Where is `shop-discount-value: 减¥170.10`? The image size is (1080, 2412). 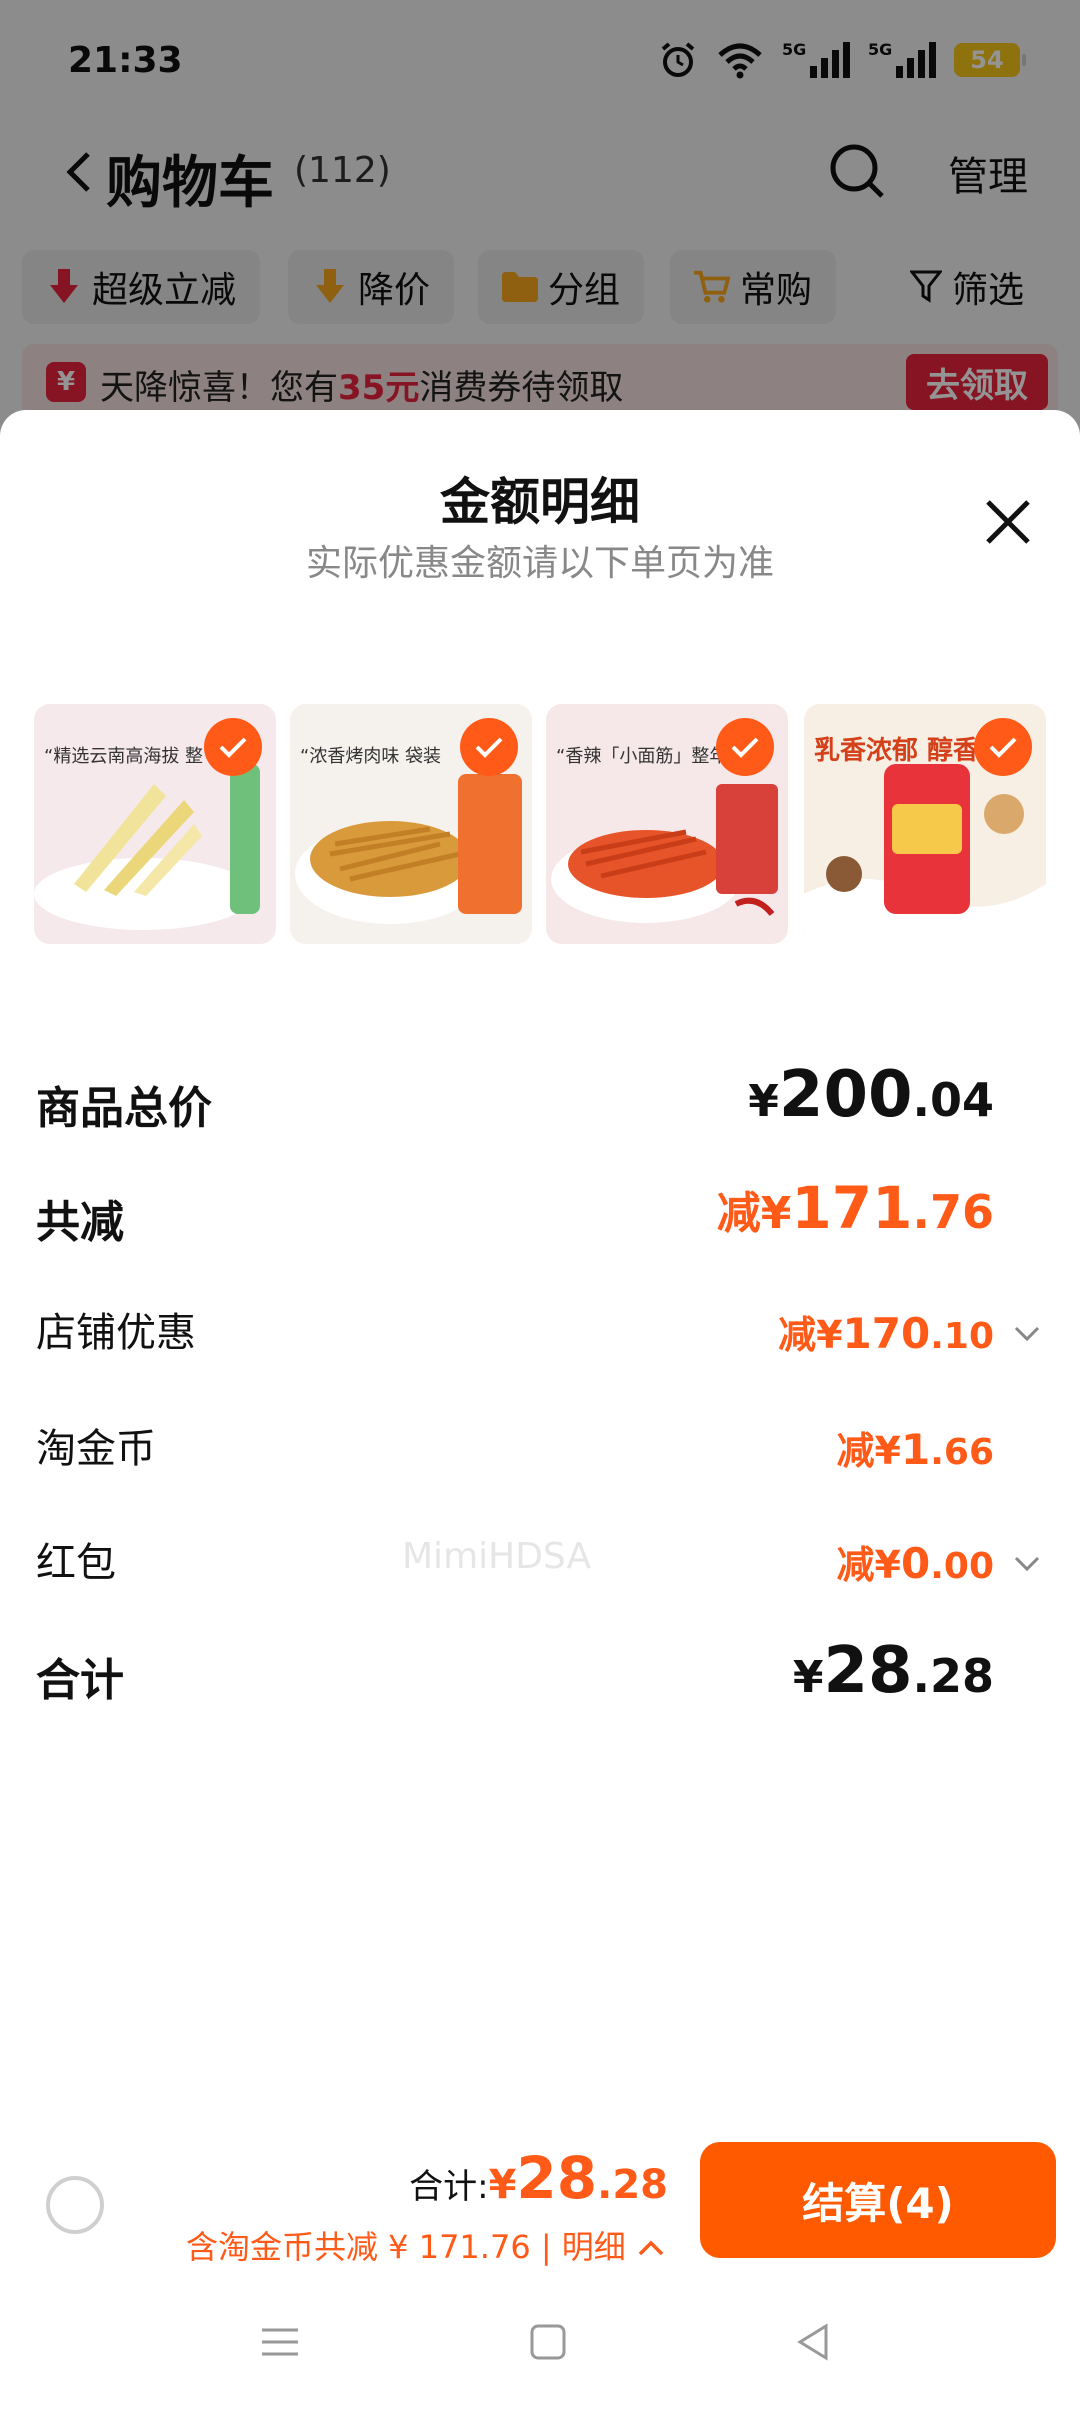 shop-discount-value: 减¥170.10 is located at coordinates (886, 1333).